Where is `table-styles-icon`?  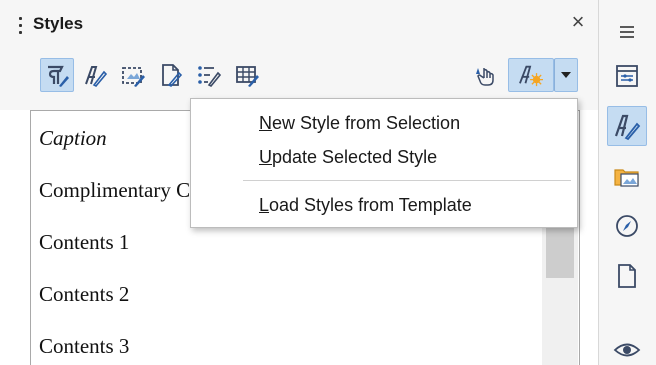 table-styles-icon is located at coordinates (247, 76).